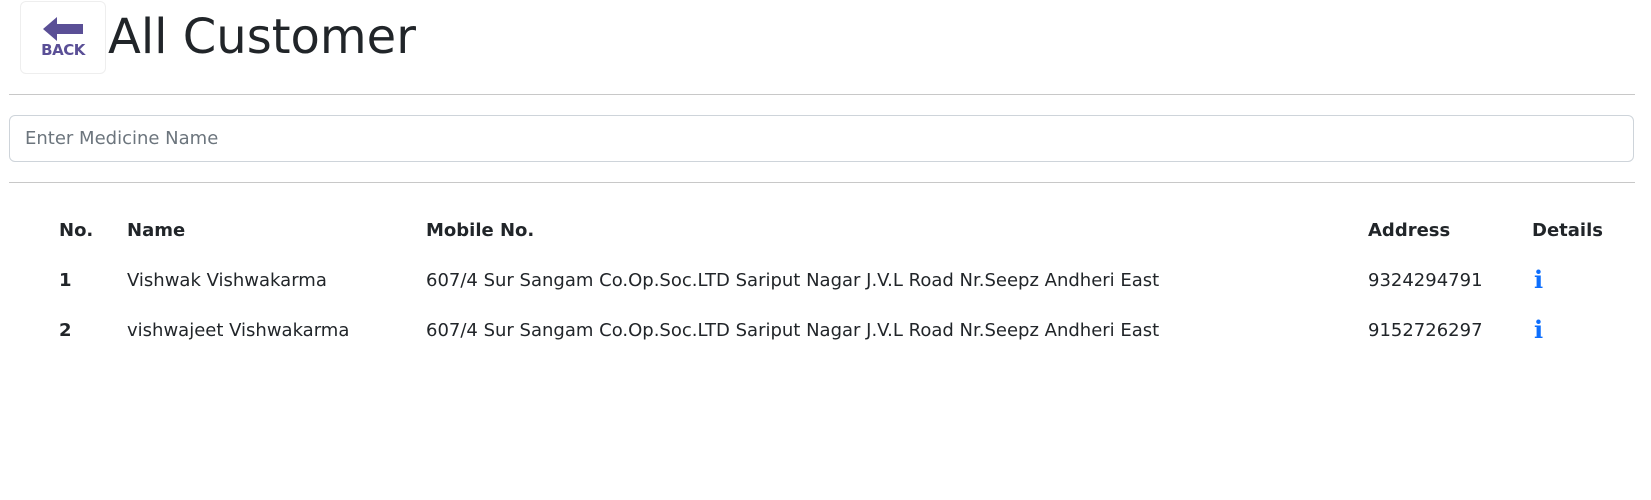 This screenshot has width=1651, height=500. I want to click on customer-address: 9324294791, so click(1425, 280).